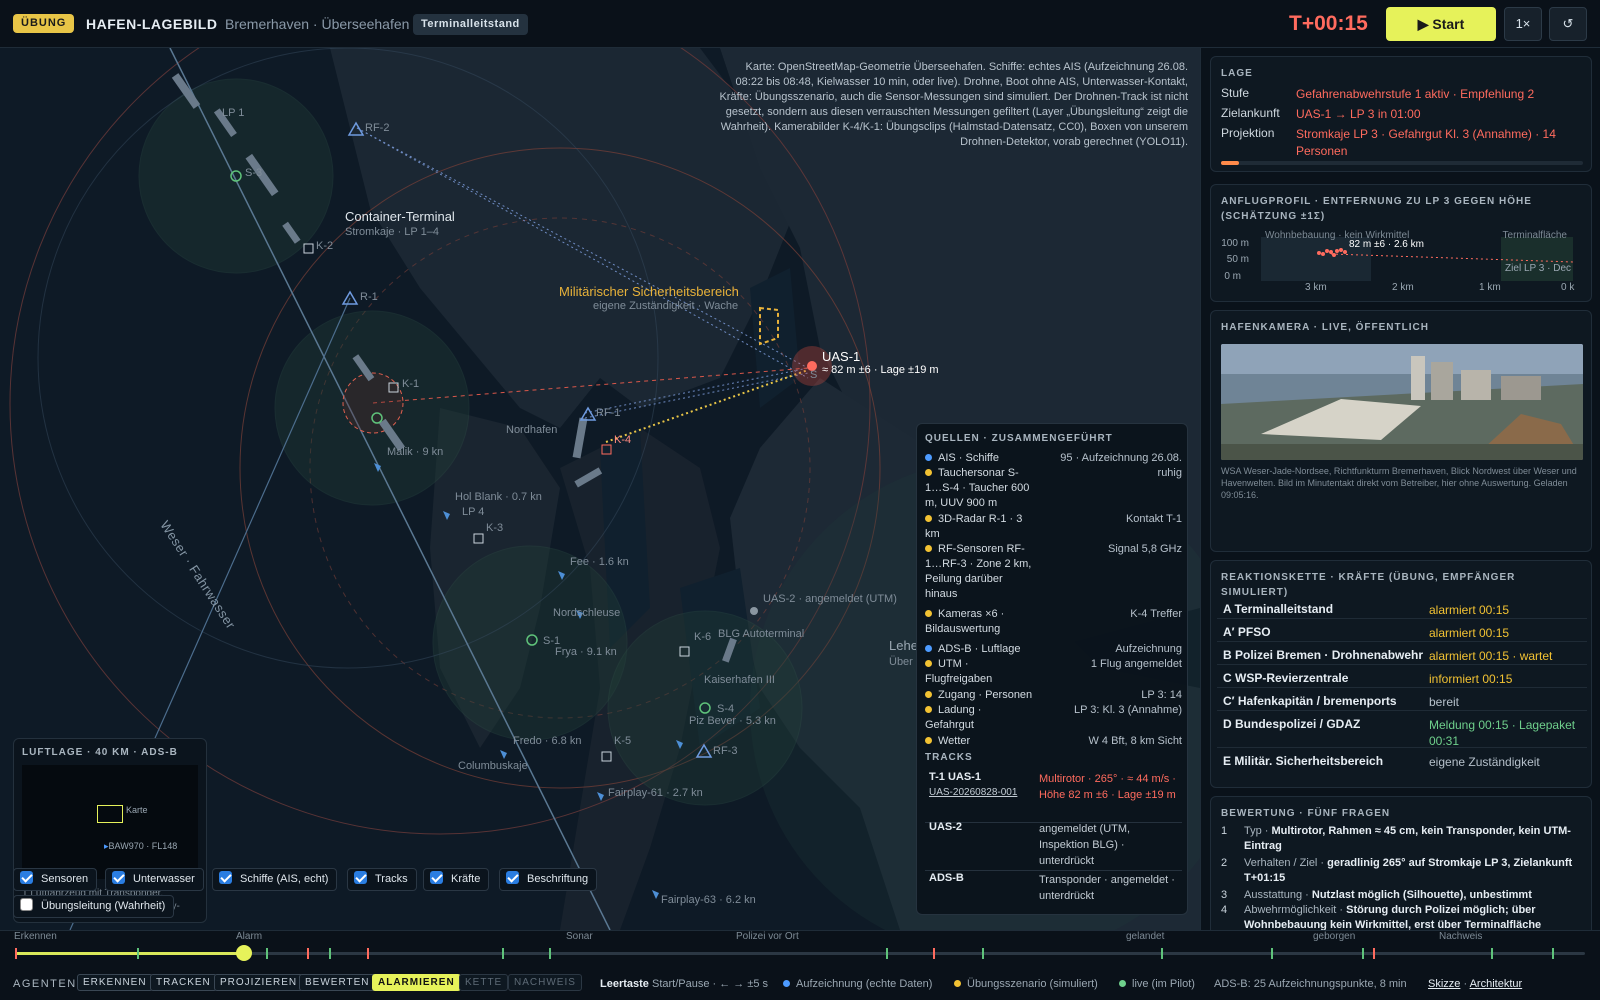  Describe the element at coordinates (110, 822) in the screenshot. I see `airspace-minimap: Karte ▸BAW970 · FL148` at that location.